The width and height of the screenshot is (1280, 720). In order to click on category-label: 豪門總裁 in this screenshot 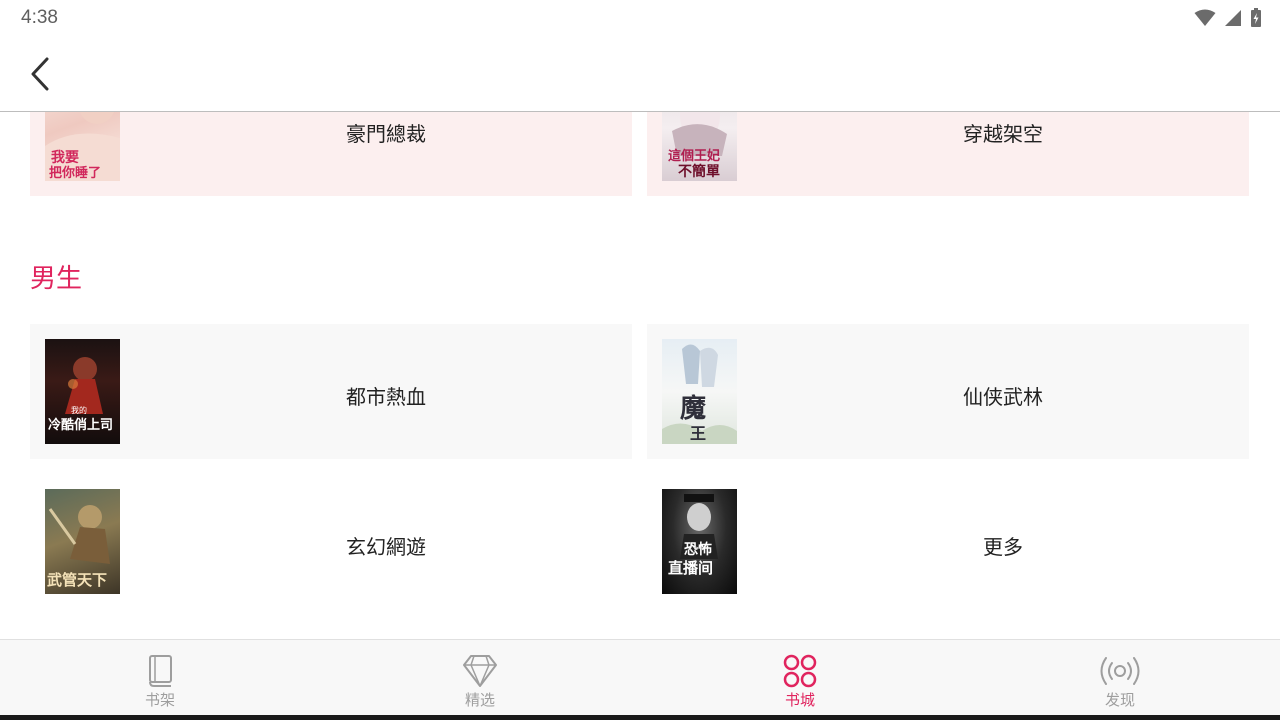, I will do `click(386, 134)`.